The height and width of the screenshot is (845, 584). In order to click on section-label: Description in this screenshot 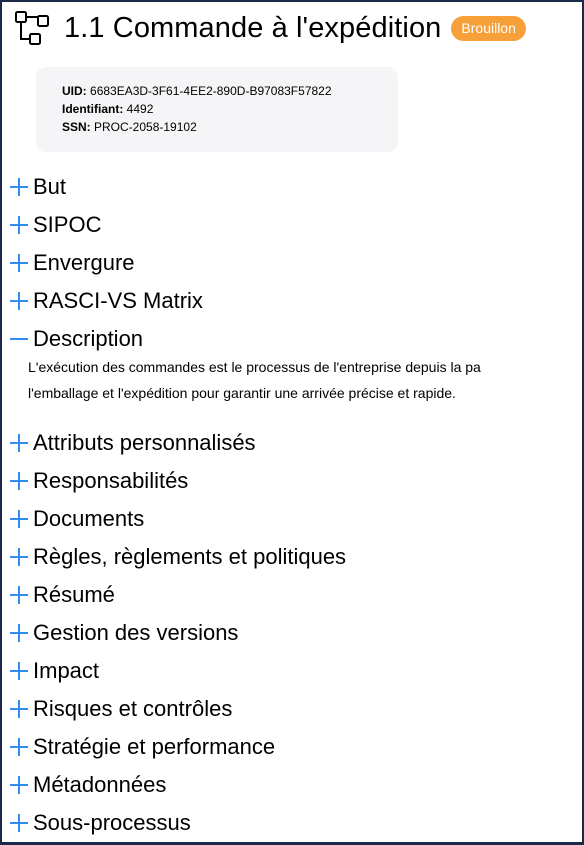, I will do `click(88, 338)`.